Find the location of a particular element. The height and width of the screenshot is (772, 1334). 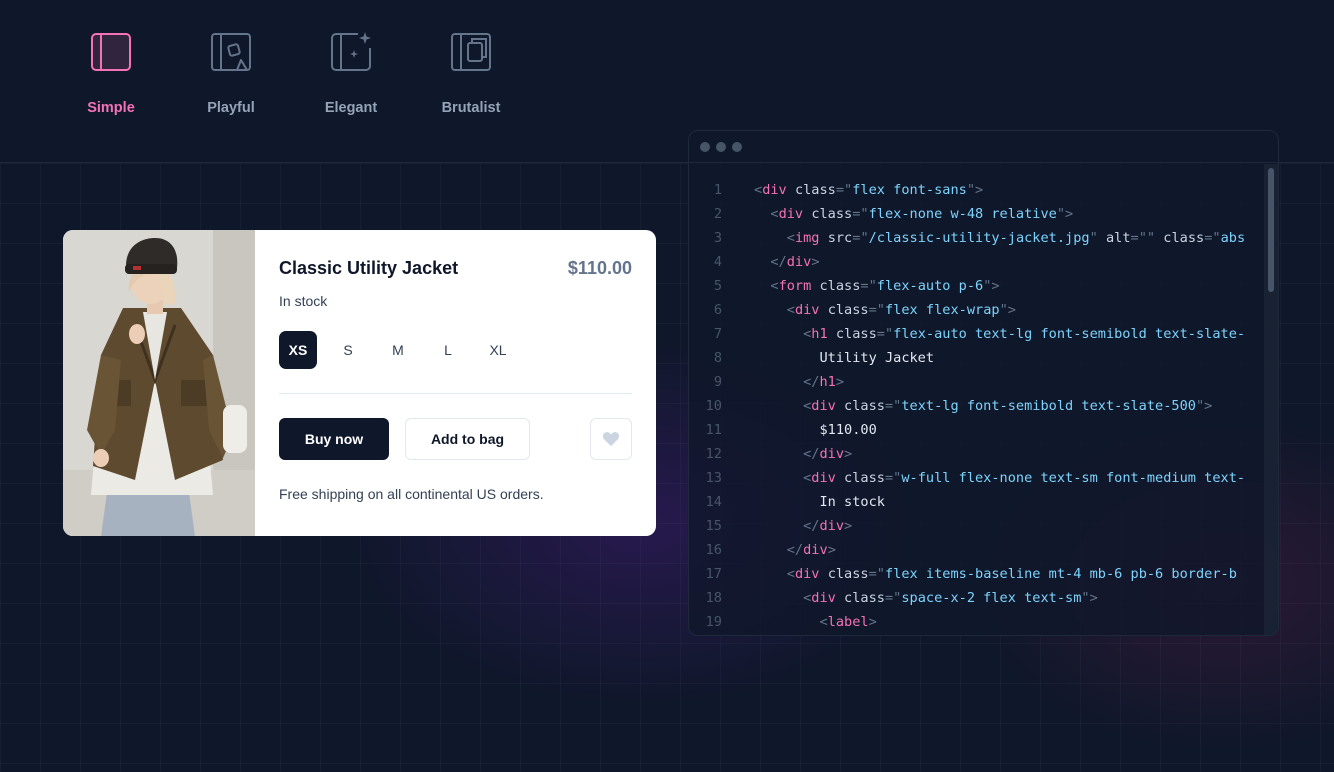

code-text: <label> is located at coordinates (848, 622).